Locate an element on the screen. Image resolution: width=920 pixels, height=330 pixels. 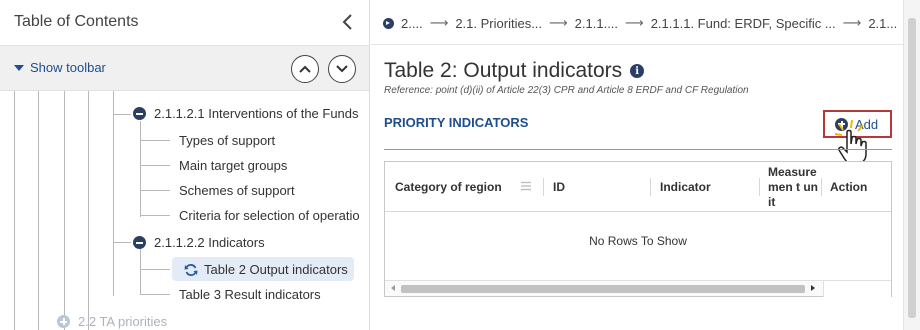
page-title-text: Table 2: Output indicators is located at coordinates (503, 70).